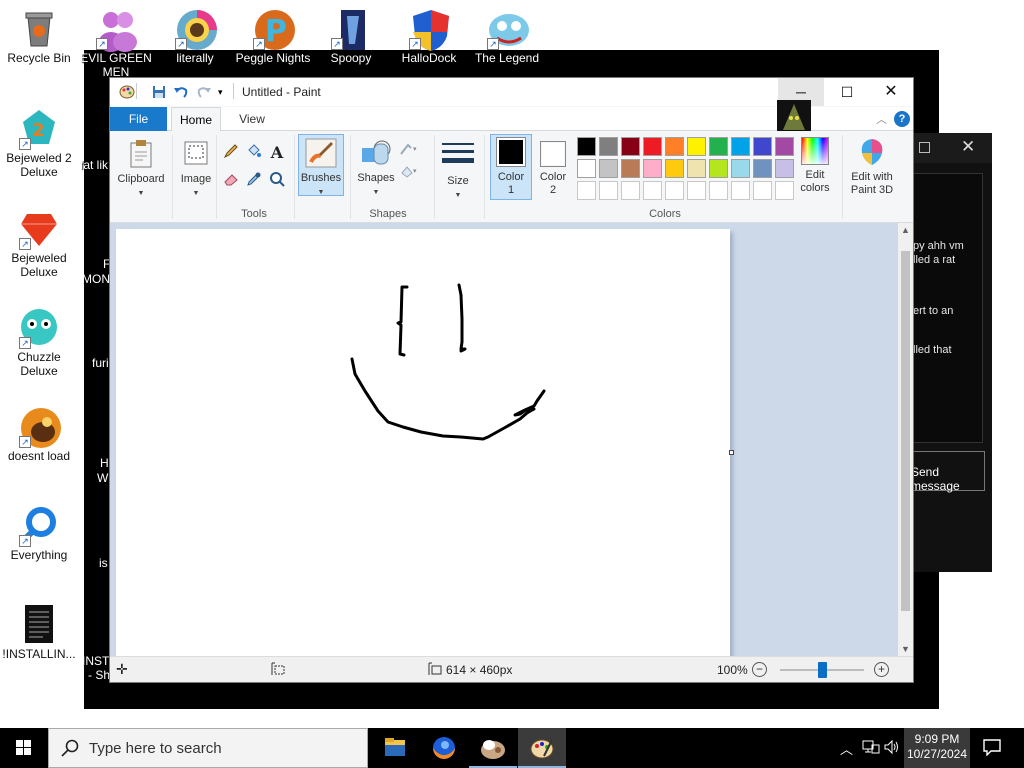 This screenshot has height=768, width=1024. What do you see at coordinates (254, 181) in the screenshot?
I see `color-picker-icon` at bounding box center [254, 181].